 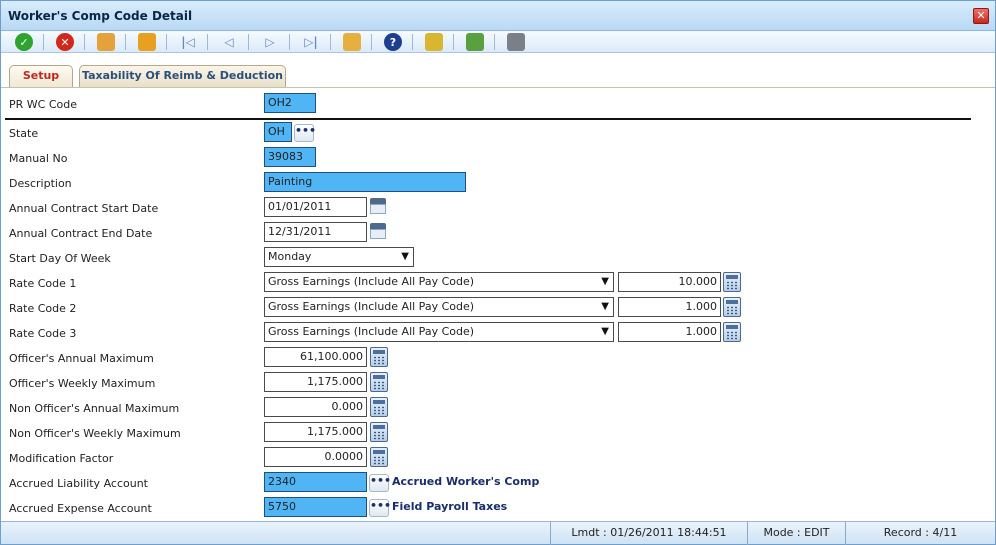 What do you see at coordinates (669, 332) in the screenshot?
I see `rate-code-3-value: 1.000` at bounding box center [669, 332].